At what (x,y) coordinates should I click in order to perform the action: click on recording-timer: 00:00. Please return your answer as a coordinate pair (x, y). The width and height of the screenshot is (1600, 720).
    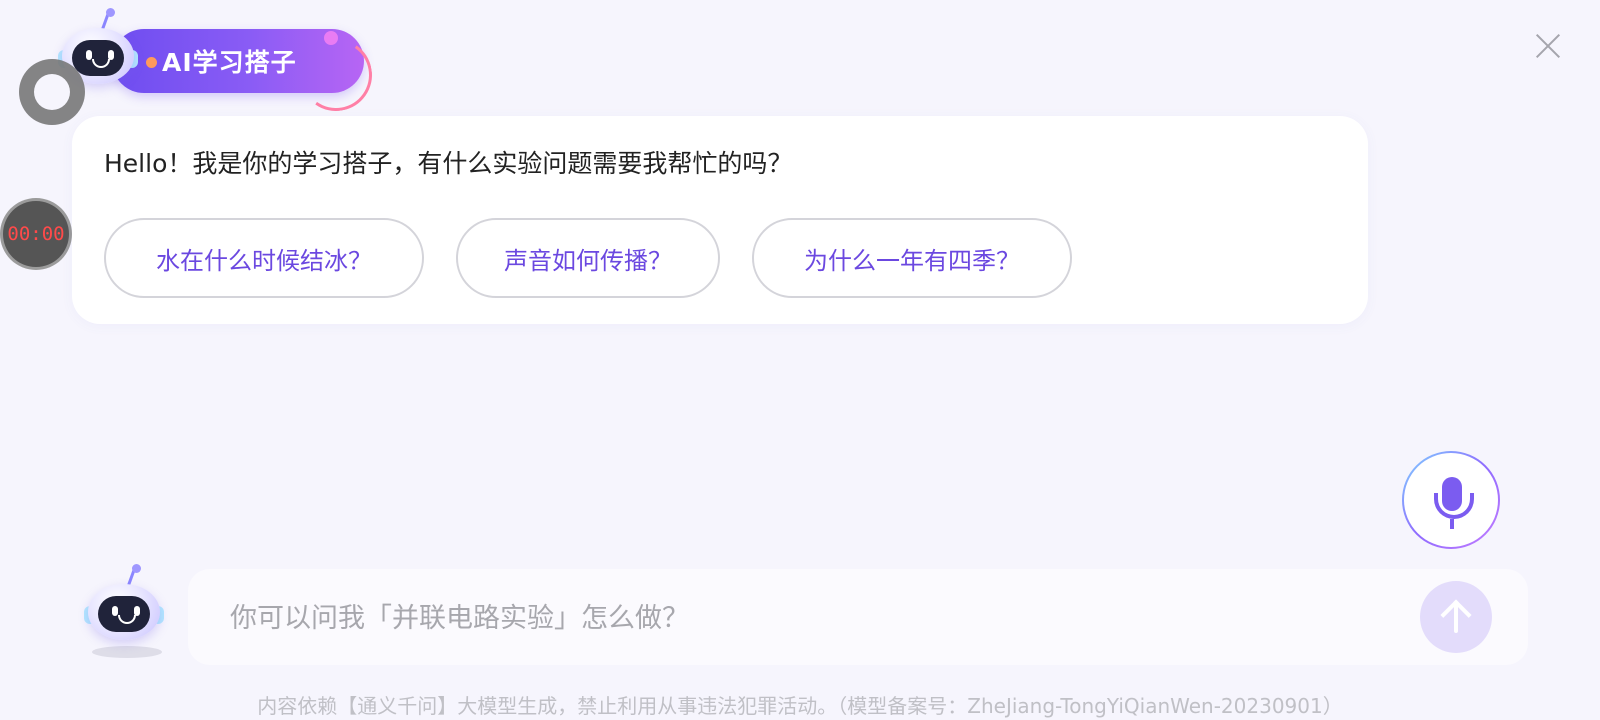
    Looking at the image, I should click on (36, 234).